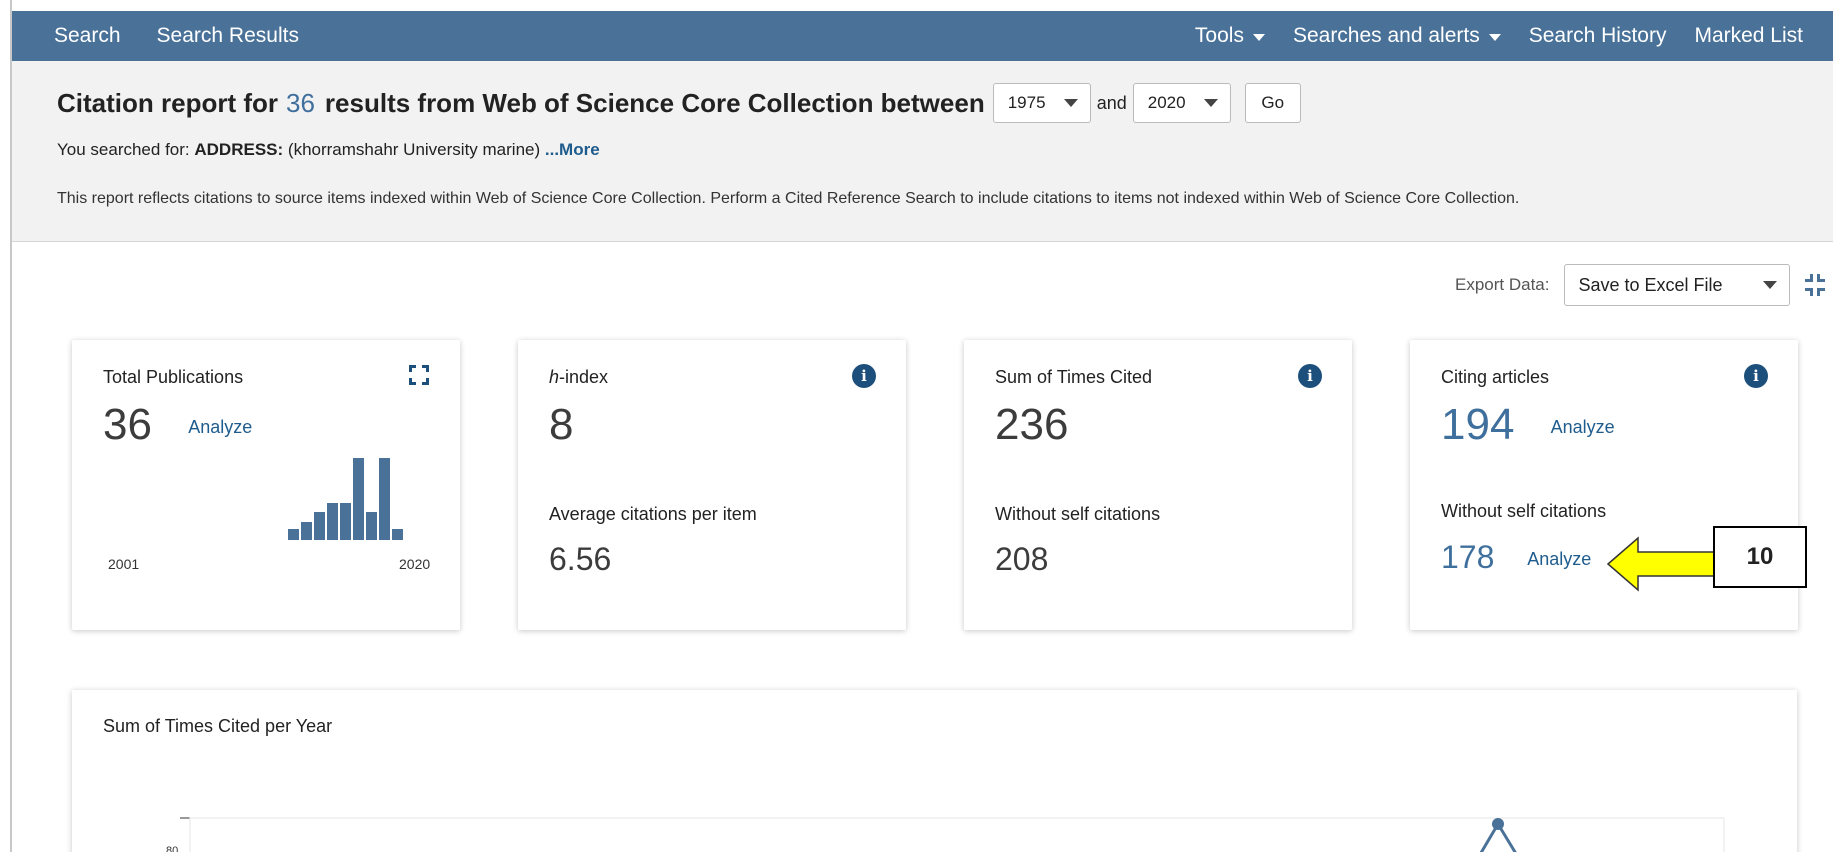 Image resolution: width=1833 pixels, height=852 pixels. Describe the element at coordinates (1495, 377) in the screenshot. I see `citing-articles-label: Citing articles` at that location.